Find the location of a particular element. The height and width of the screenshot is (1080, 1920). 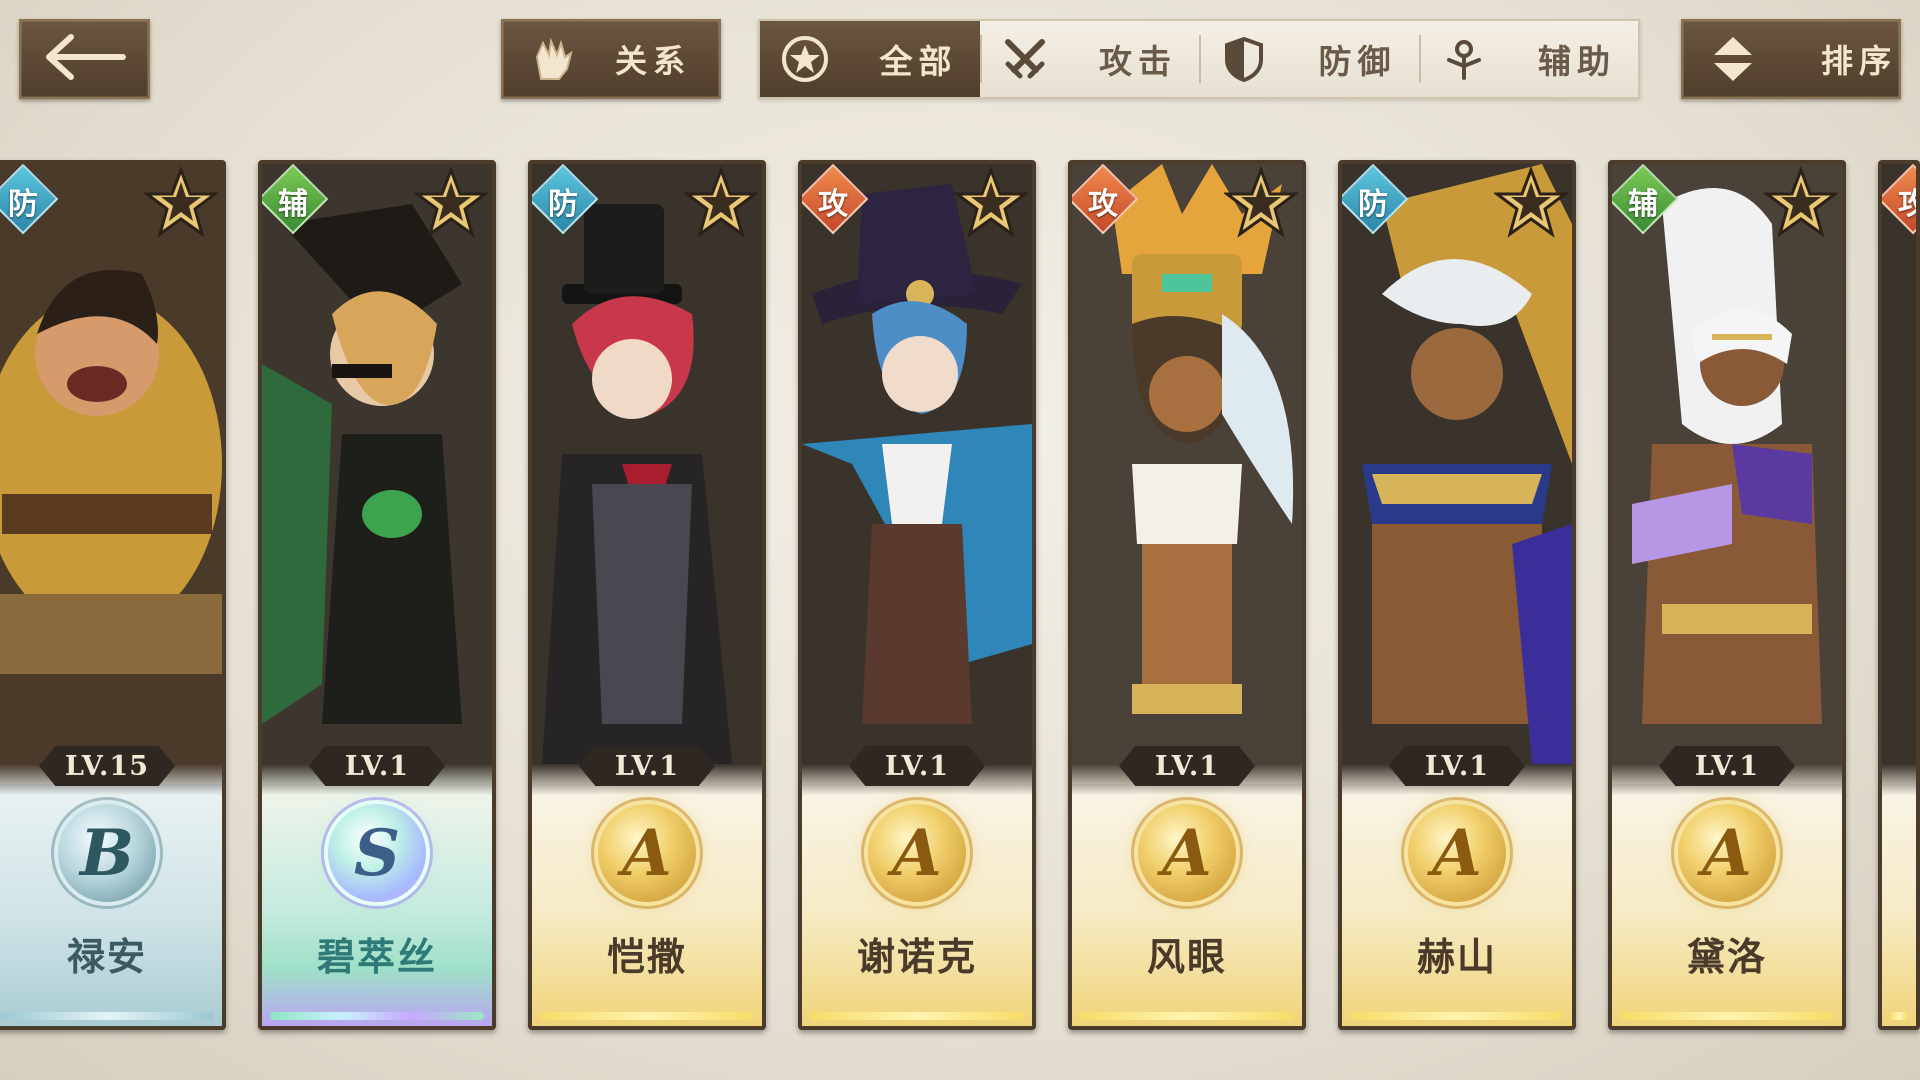

character-card: 攻 LV.1 A 风眼 is located at coordinates (1187, 595).